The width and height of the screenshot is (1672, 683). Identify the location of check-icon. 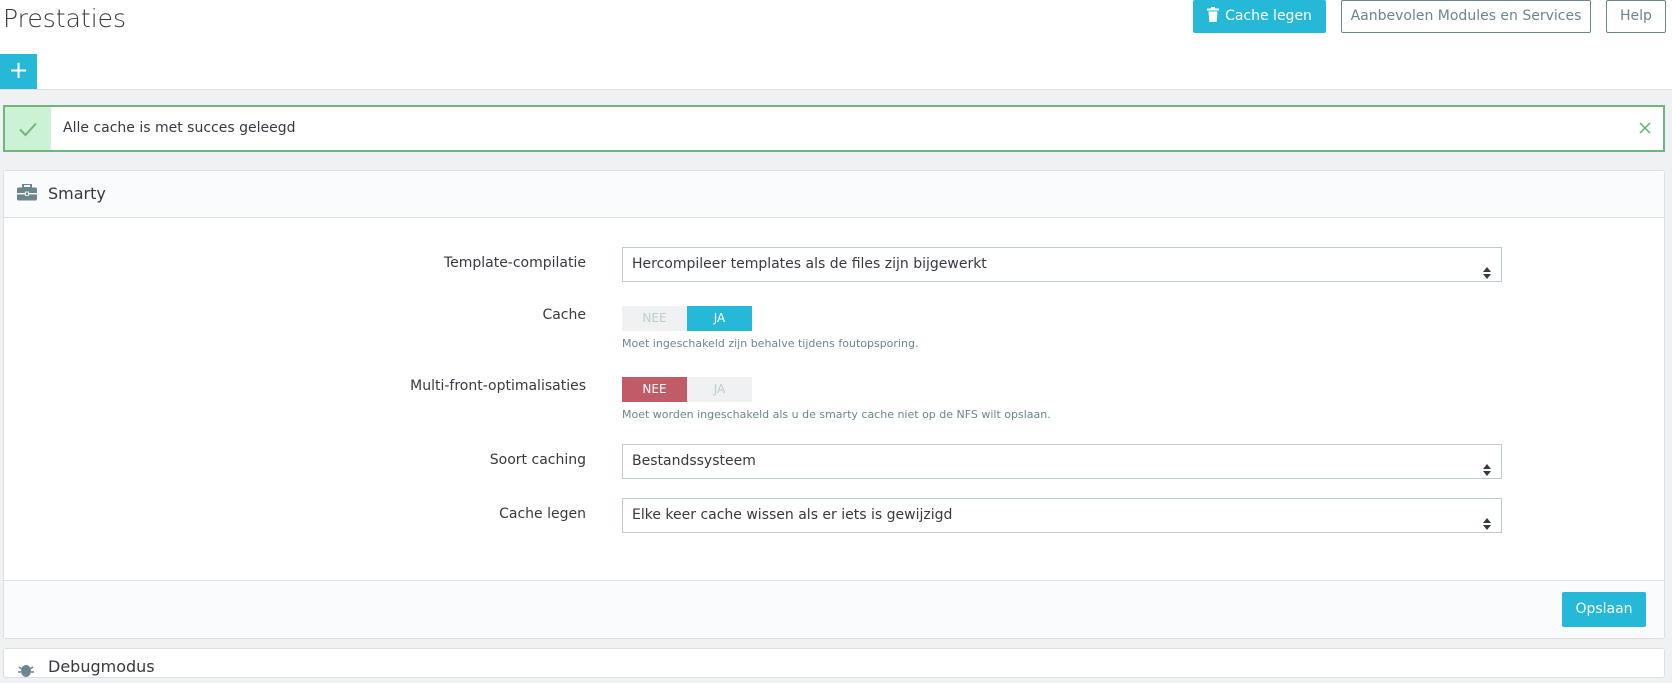
(28, 128).